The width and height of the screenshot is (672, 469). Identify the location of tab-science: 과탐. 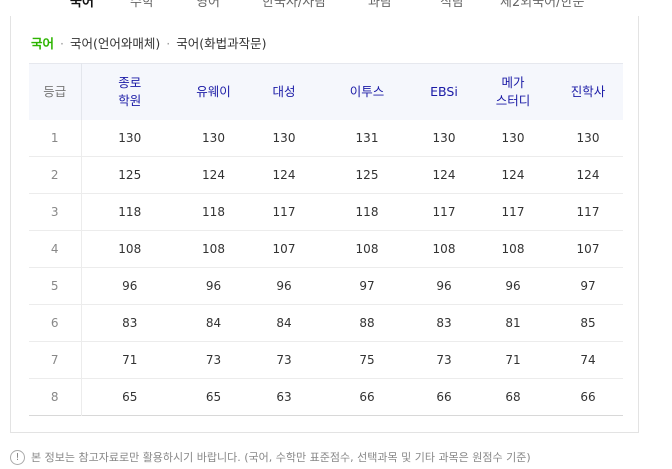
(380, 5).